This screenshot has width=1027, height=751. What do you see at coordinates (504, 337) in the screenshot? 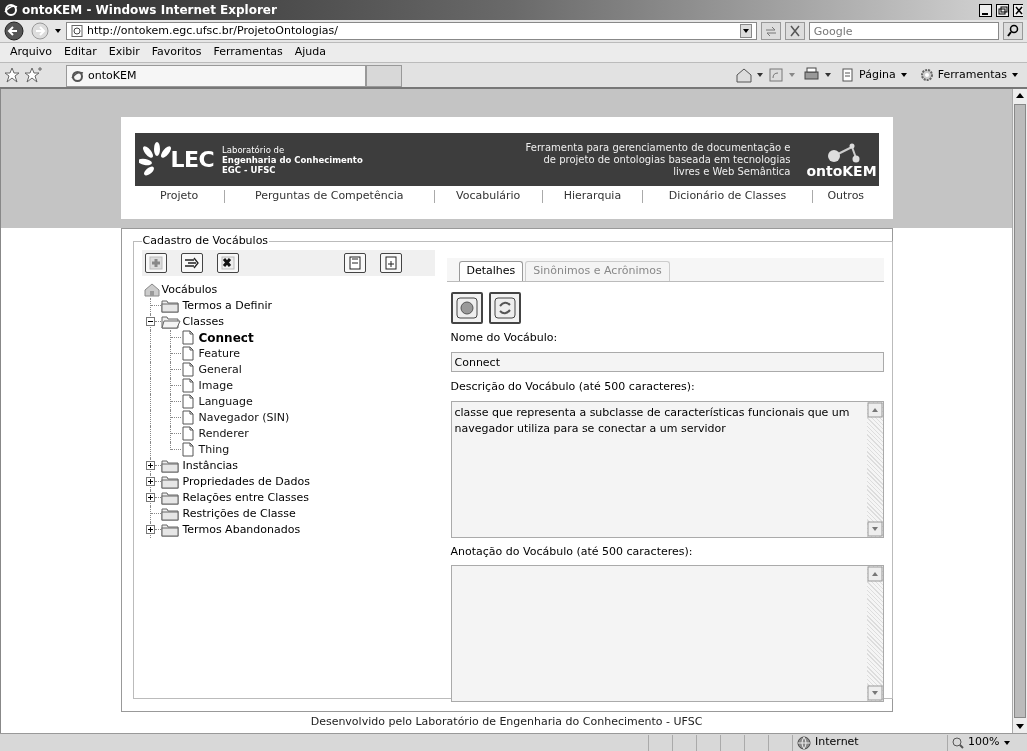
I see `field-label: Nome do Vocábulo:` at bounding box center [504, 337].